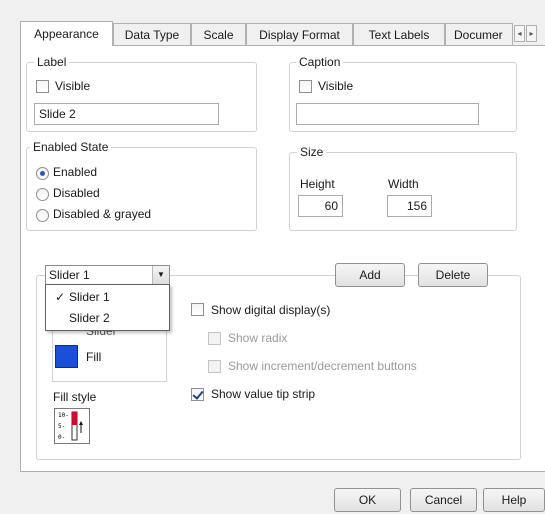  I want to click on fill-style-icon: 10- 5- 0-, so click(70, 426).